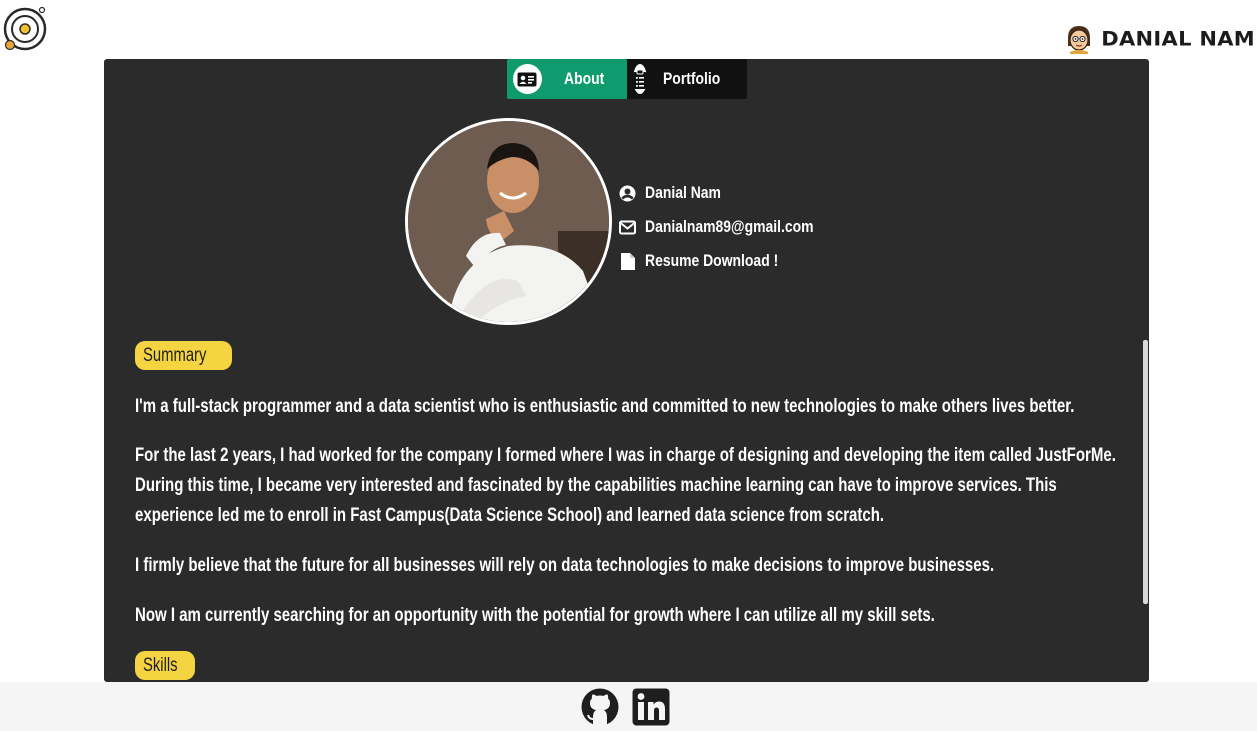 The height and width of the screenshot is (731, 1257). I want to click on brand: DANIAL NAM, so click(1160, 39).